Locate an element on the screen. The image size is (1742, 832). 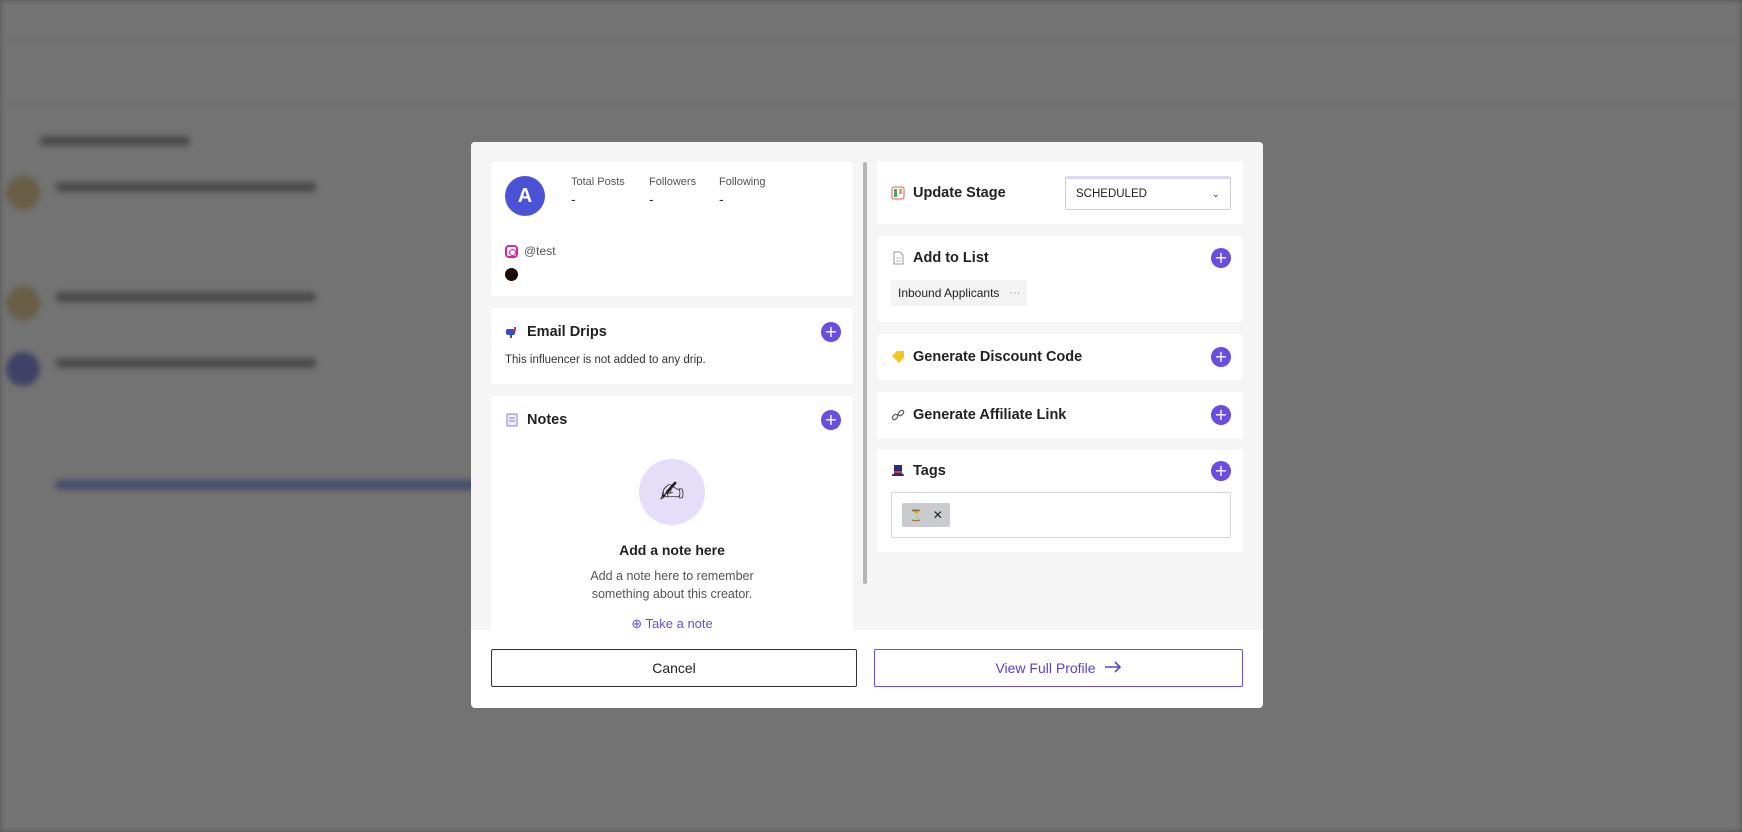
notes-header: Notes + is located at coordinates (672, 420).